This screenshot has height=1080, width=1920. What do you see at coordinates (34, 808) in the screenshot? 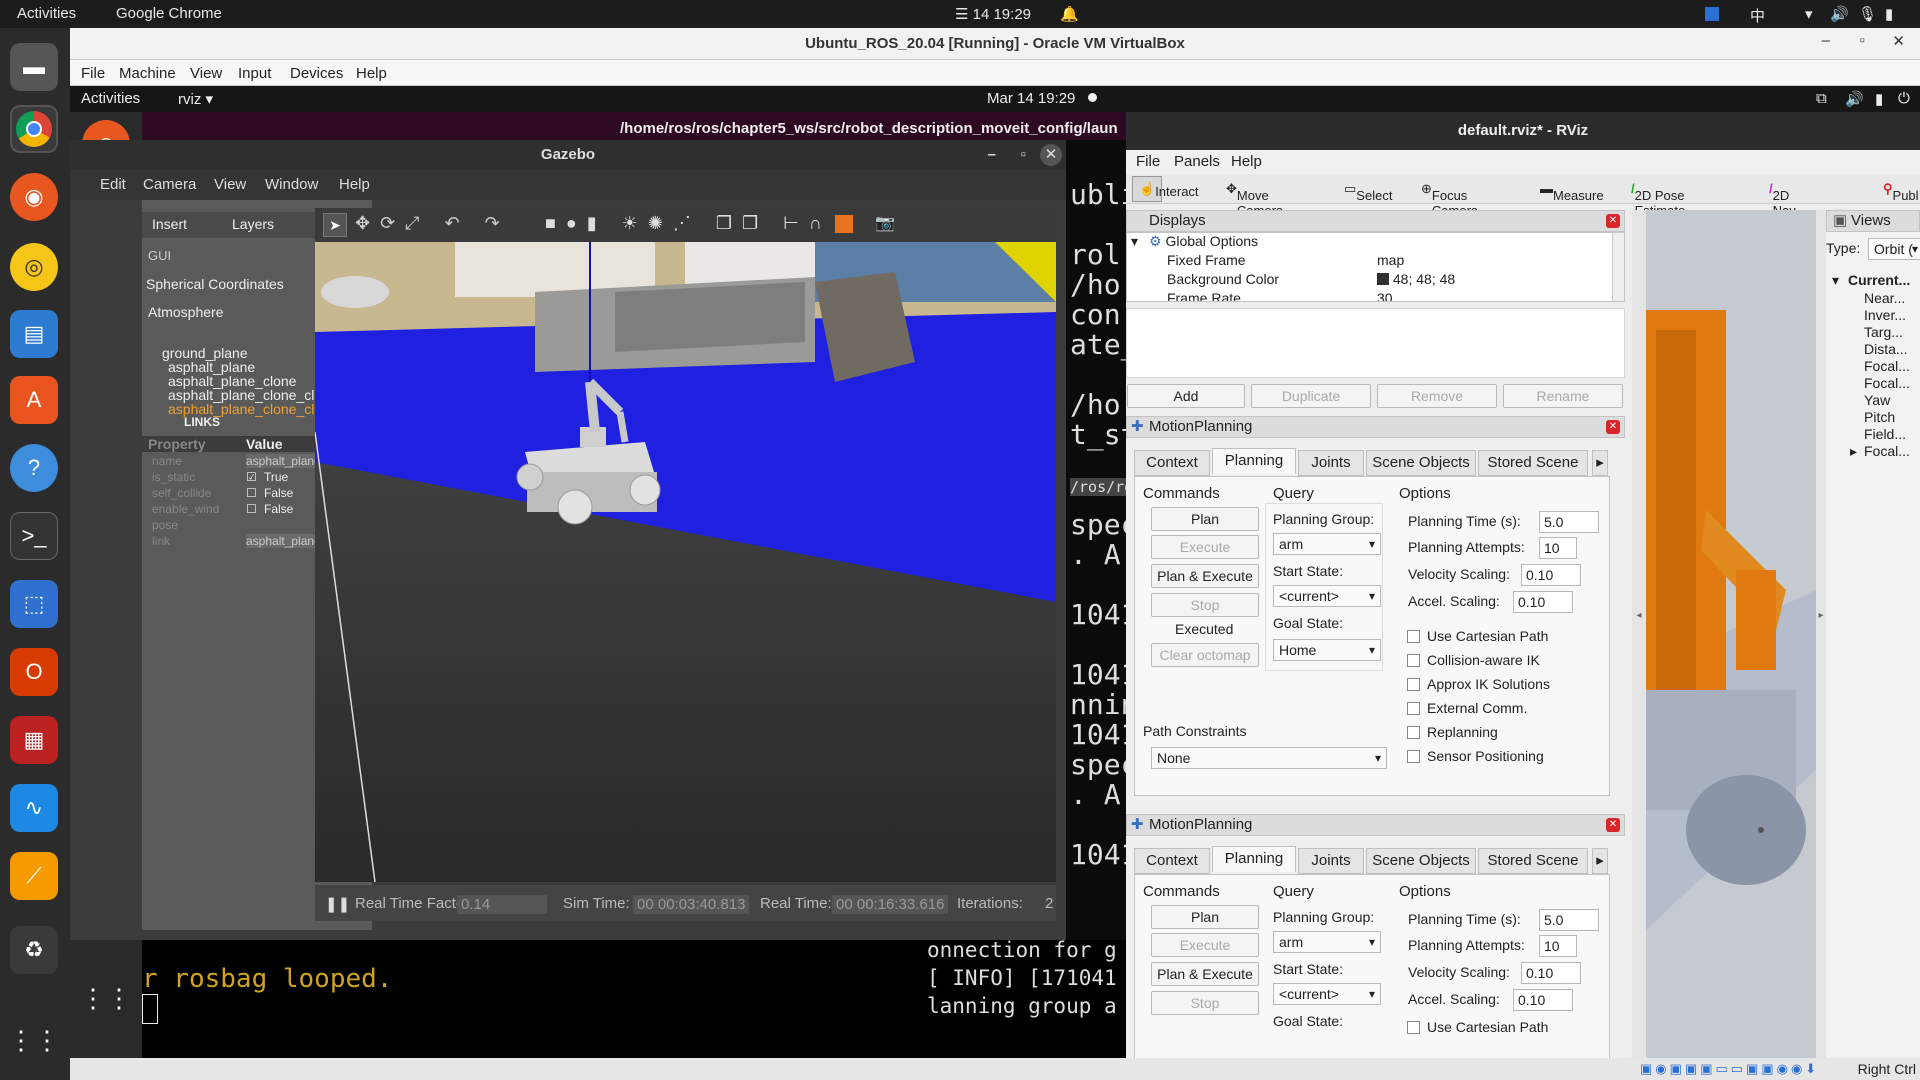
I see `system-monitor-icon: ∿` at bounding box center [34, 808].